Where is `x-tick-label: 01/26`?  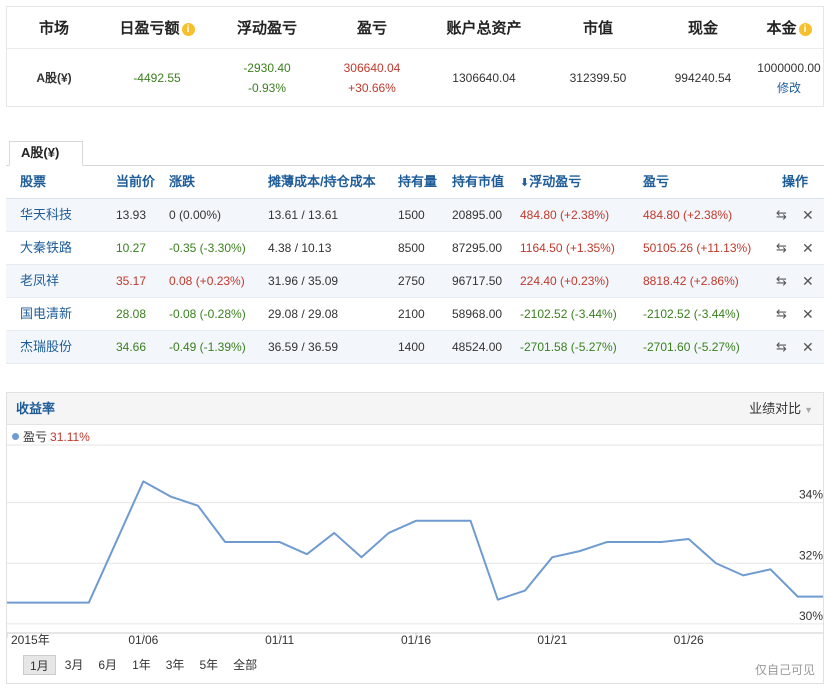 x-tick-label: 01/26 is located at coordinates (689, 640).